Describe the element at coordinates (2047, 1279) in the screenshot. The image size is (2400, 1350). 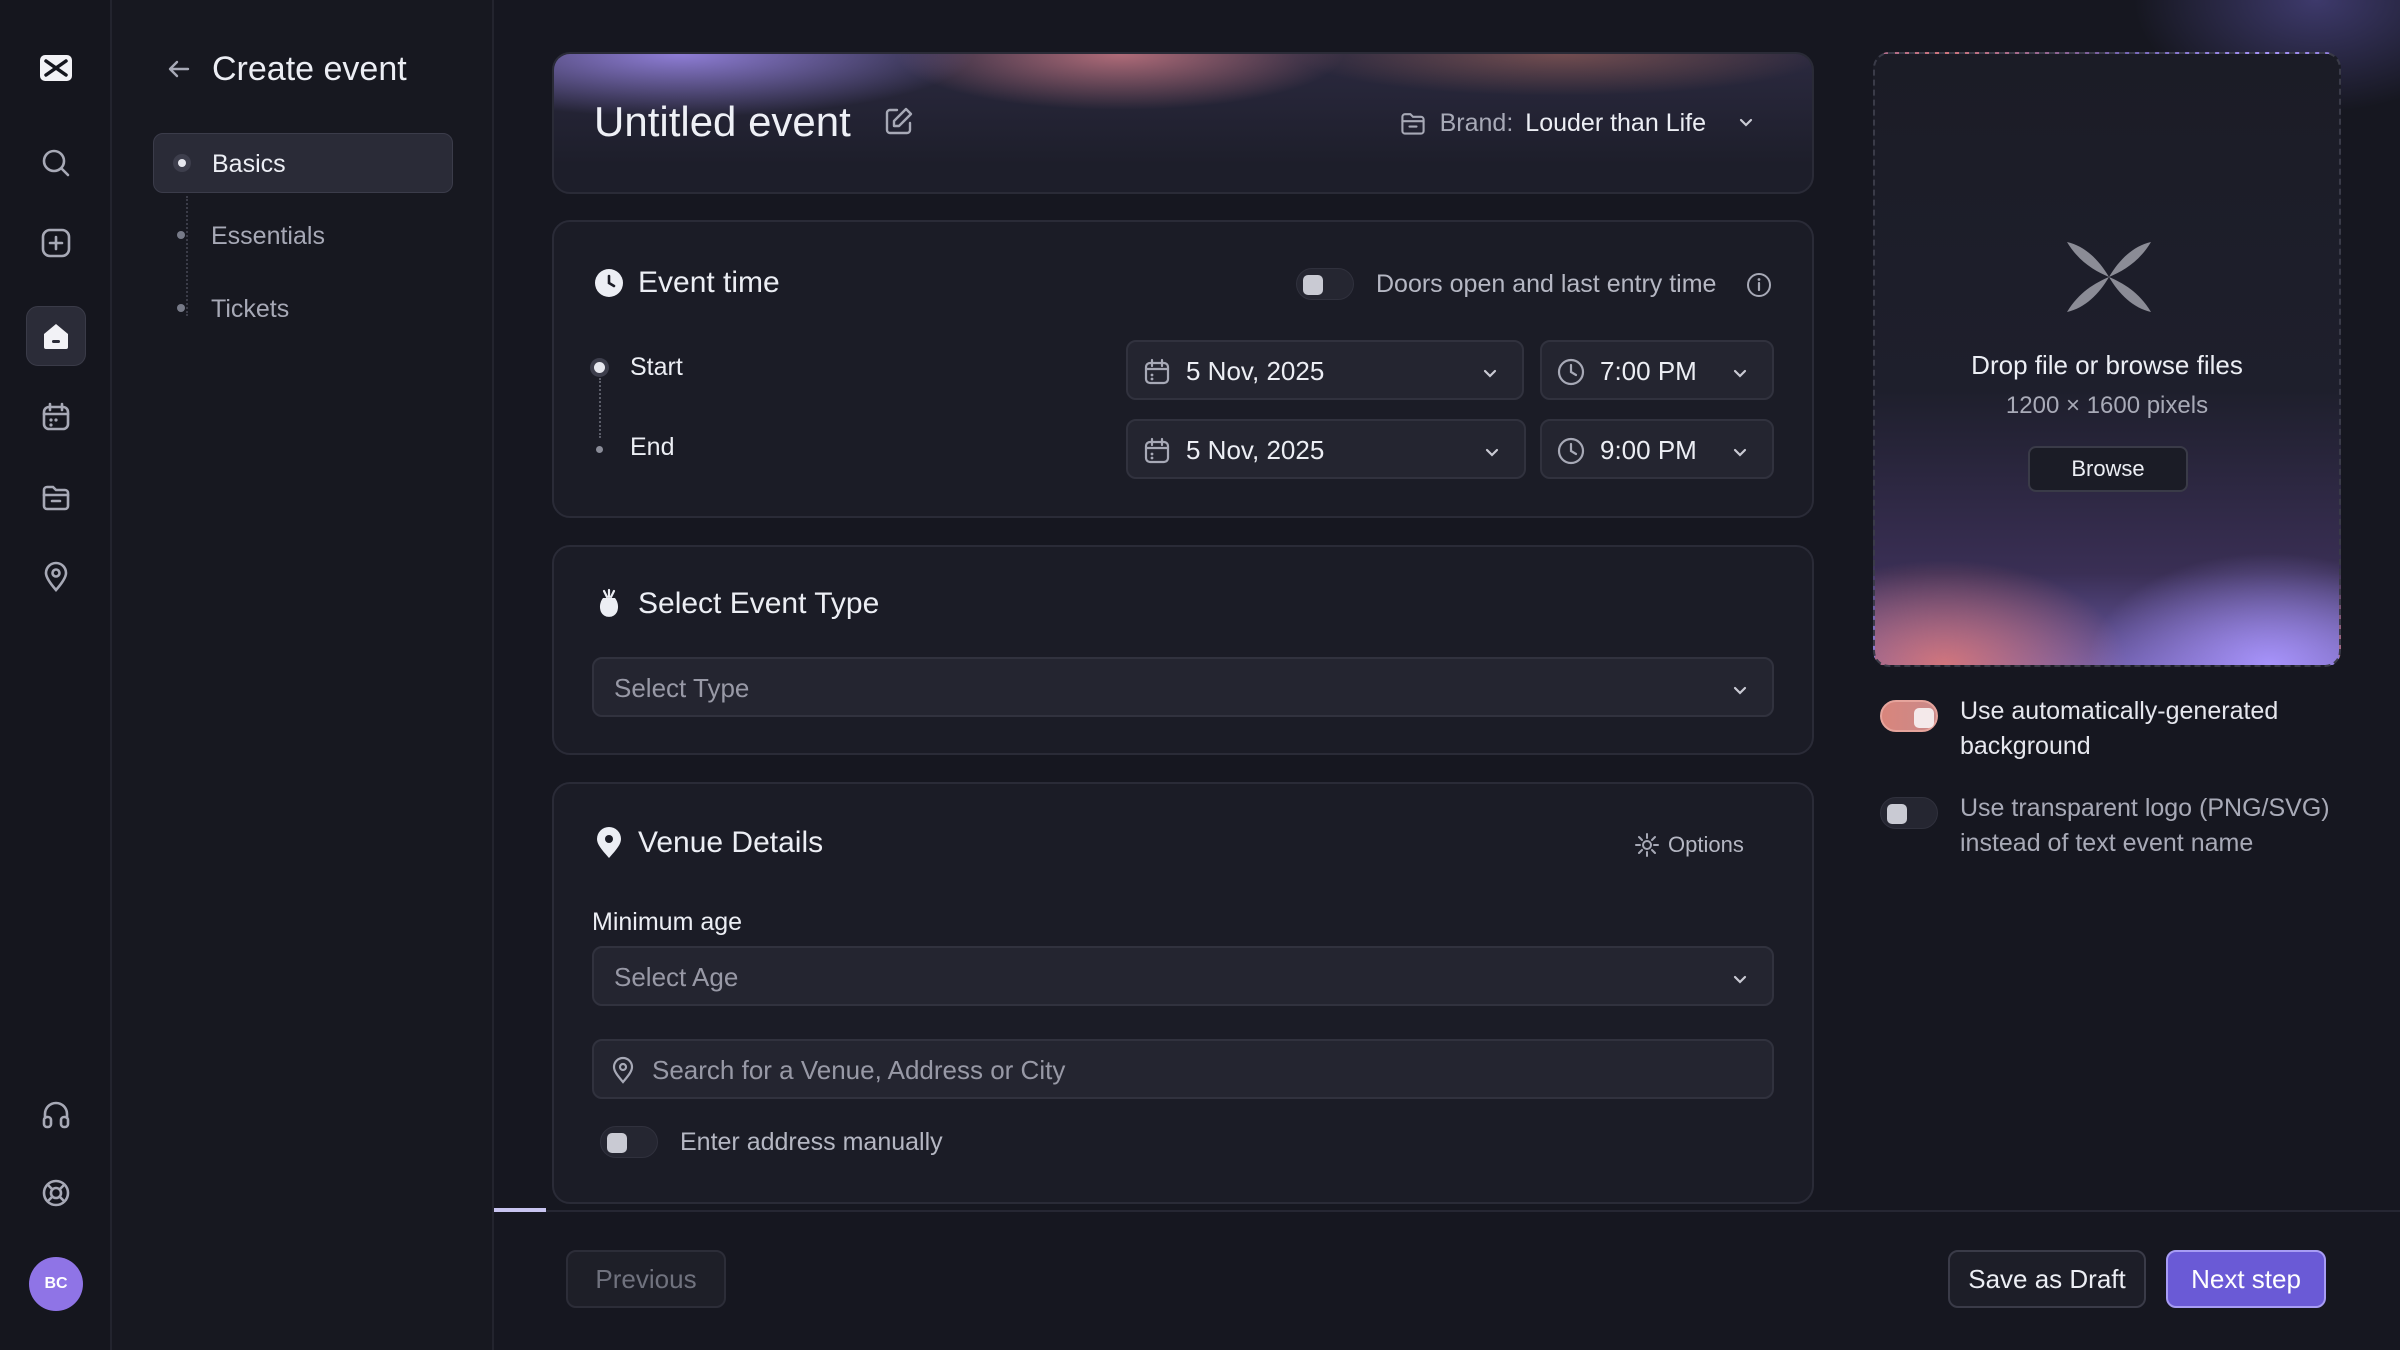
I see `save-draft-button: Save as Draft` at that location.